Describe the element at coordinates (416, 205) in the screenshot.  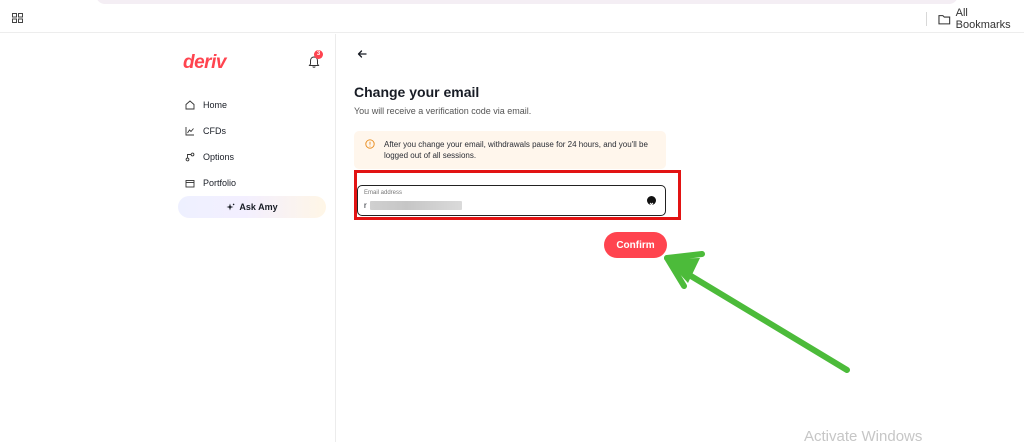
I see `redacted-email` at that location.